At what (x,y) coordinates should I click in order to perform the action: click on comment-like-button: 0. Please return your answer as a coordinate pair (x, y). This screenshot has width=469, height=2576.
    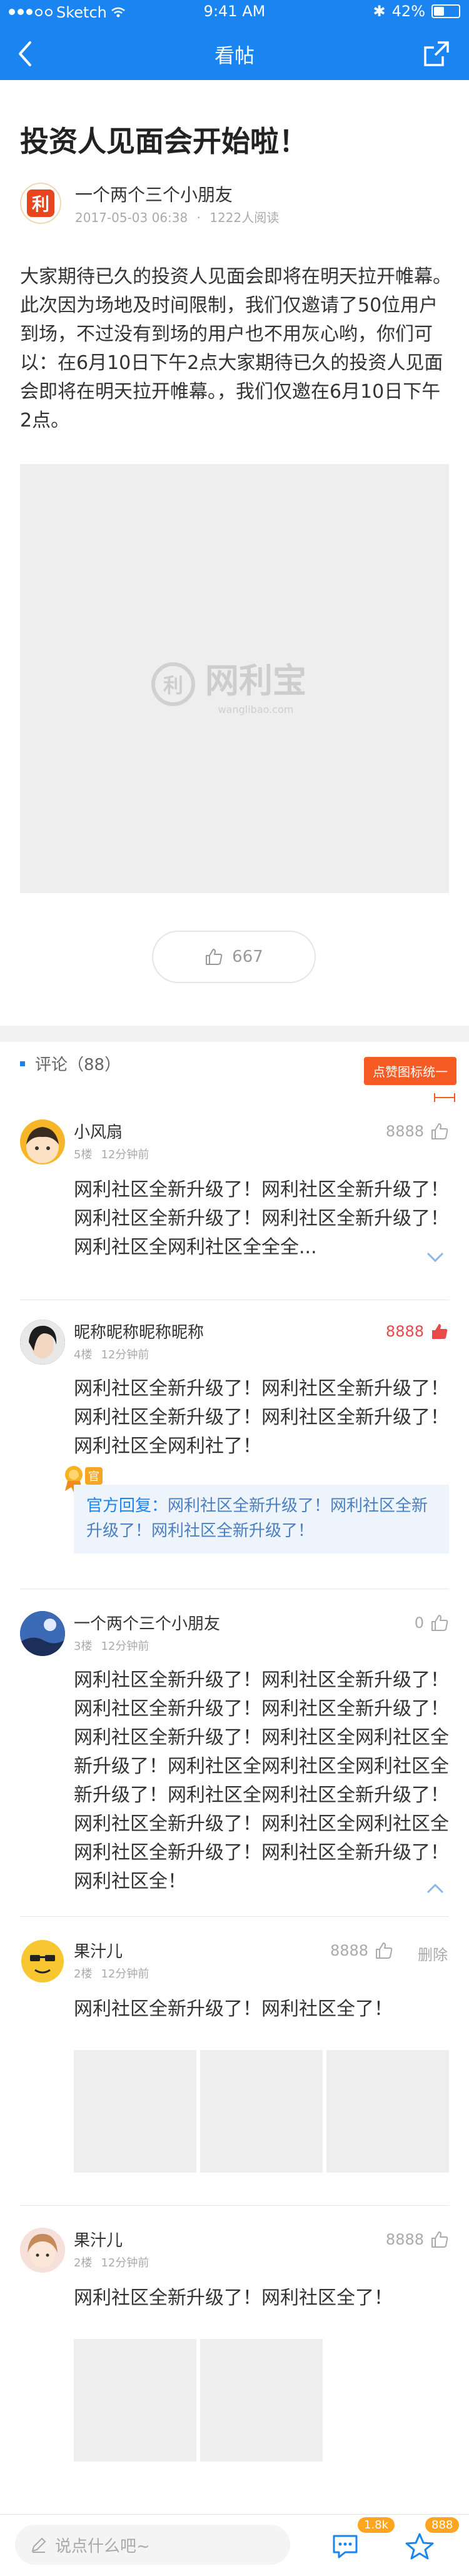
    Looking at the image, I should click on (432, 1623).